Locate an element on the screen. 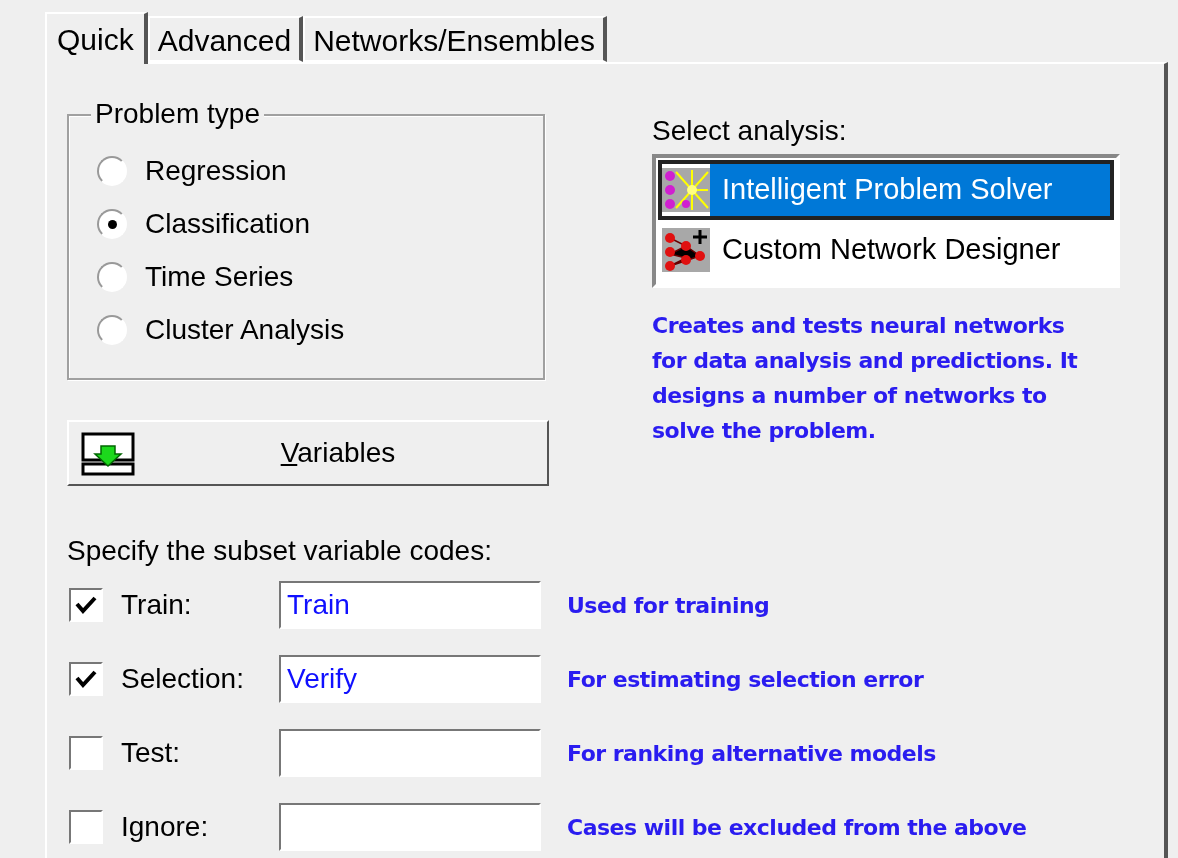  code-field: Train is located at coordinates (410, 605).